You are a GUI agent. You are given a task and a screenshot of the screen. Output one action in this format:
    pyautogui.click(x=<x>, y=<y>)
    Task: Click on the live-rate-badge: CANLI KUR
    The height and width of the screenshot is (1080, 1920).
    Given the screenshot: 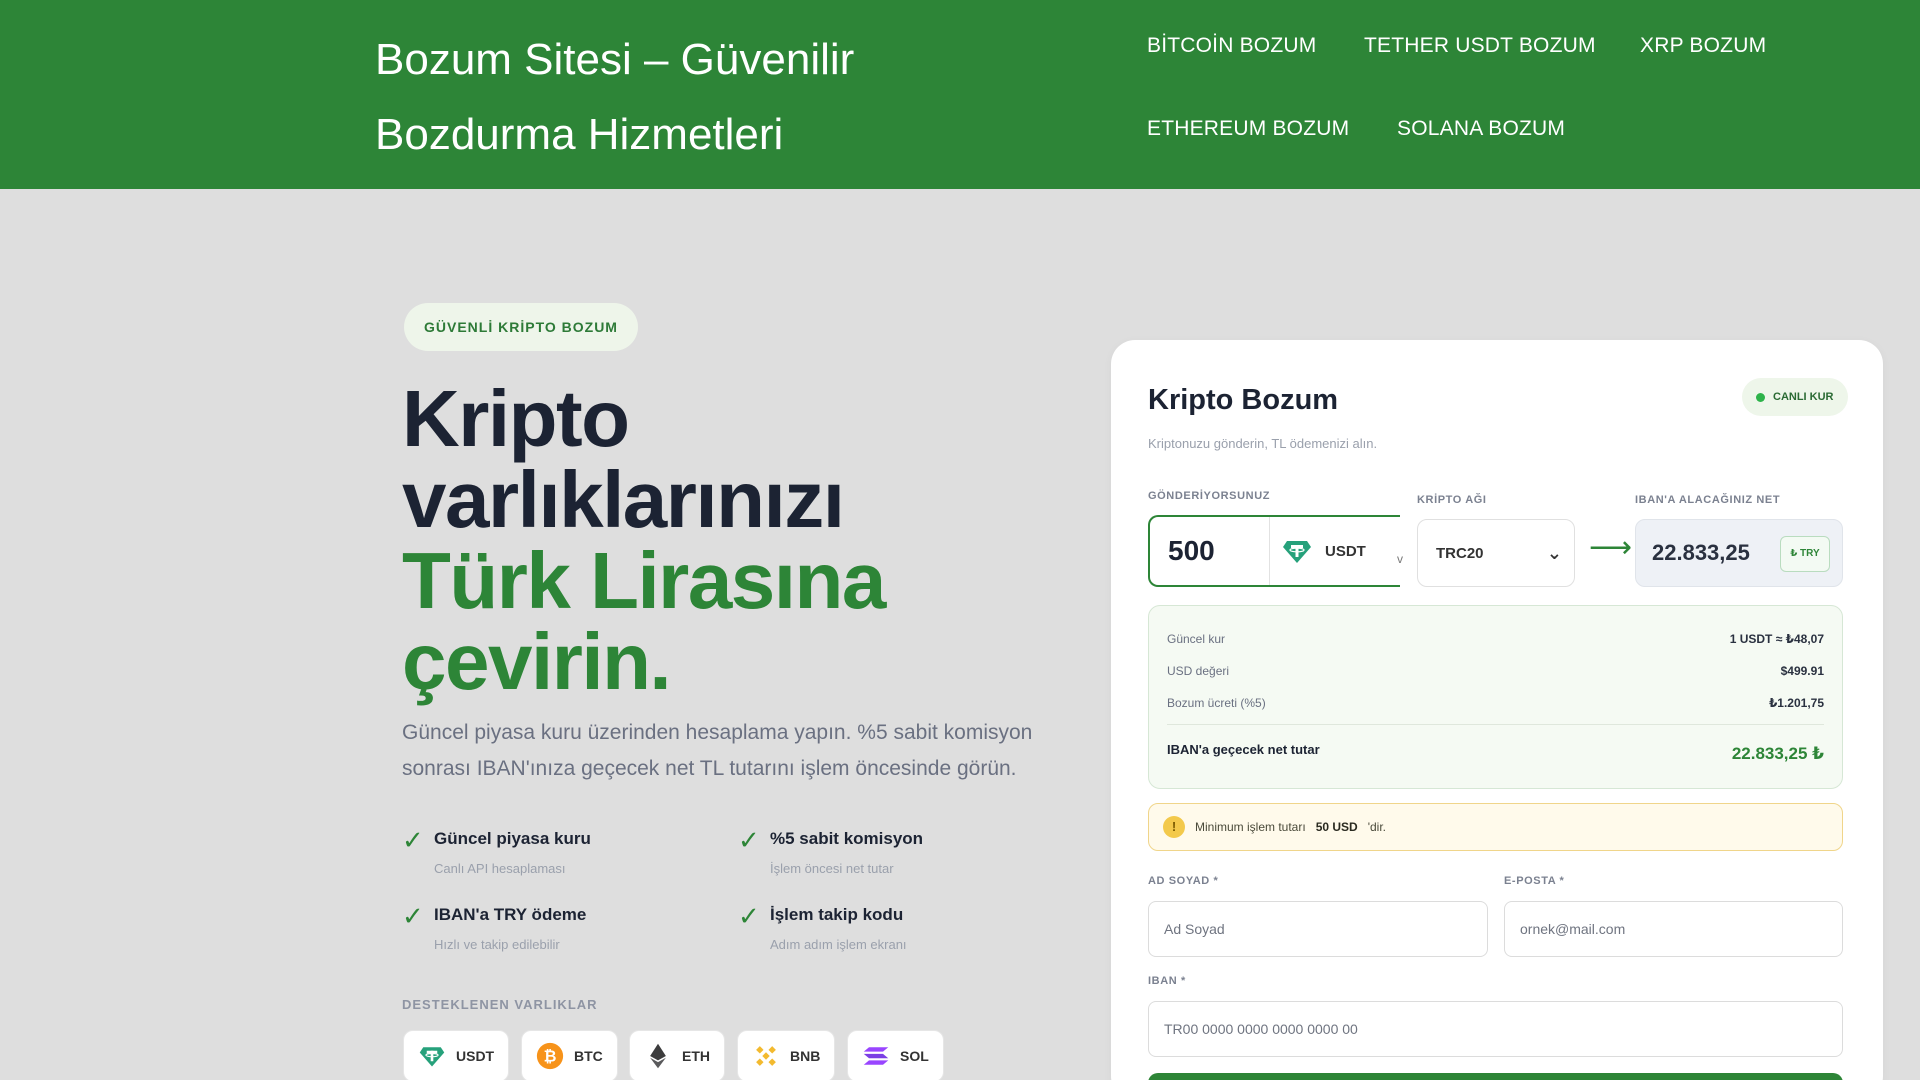 What is the action you would take?
    pyautogui.click(x=1795, y=397)
    